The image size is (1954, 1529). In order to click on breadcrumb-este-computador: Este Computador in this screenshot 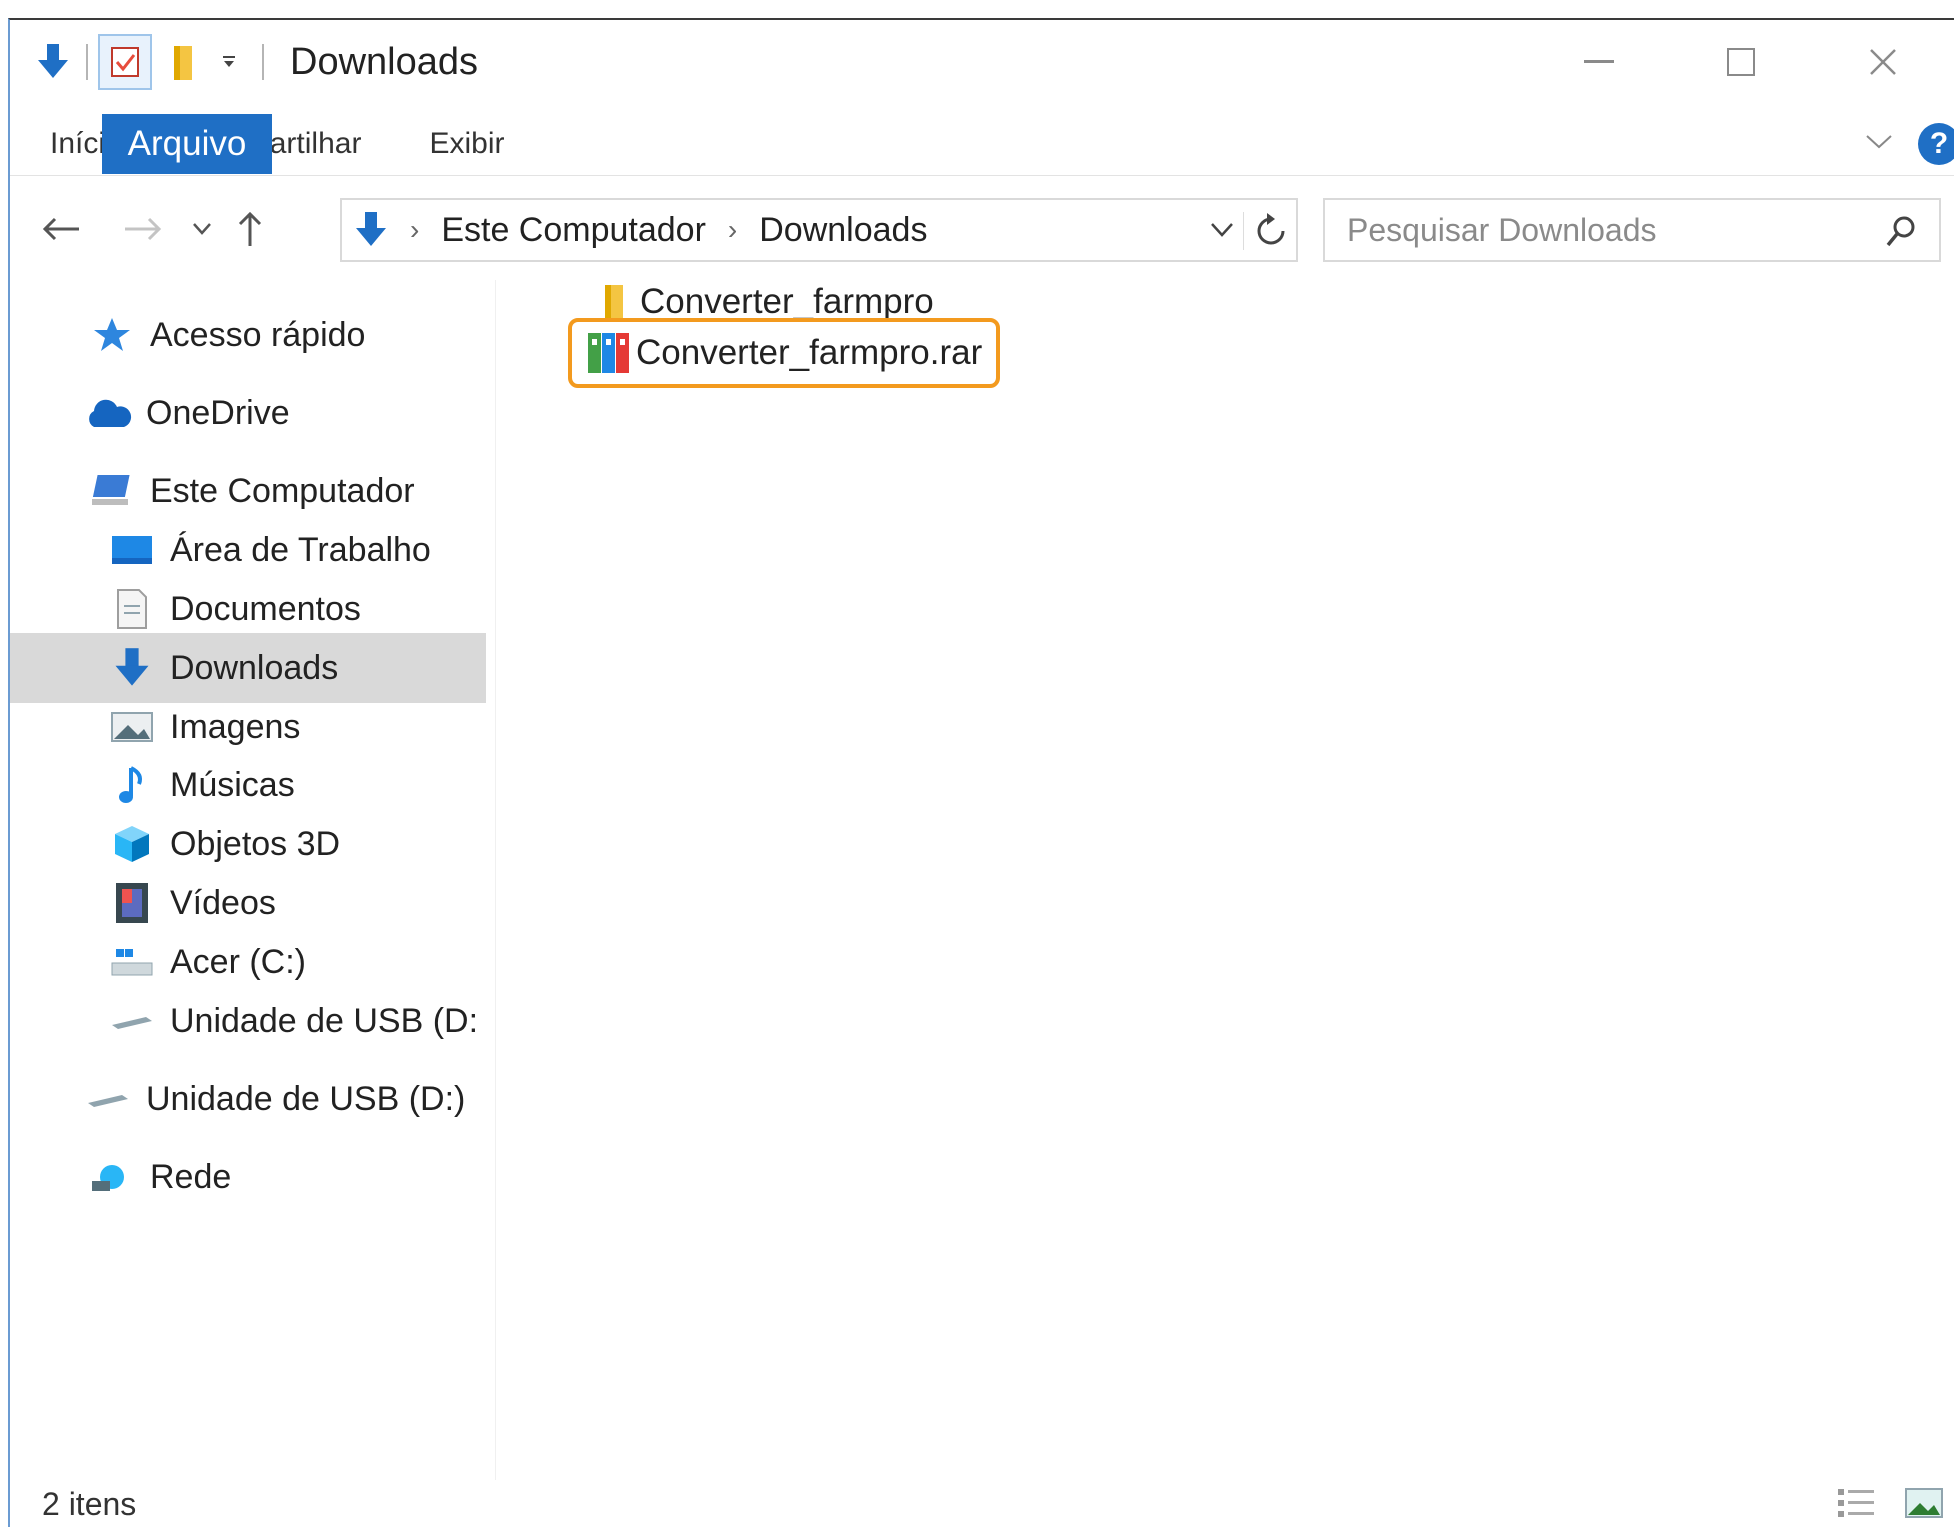, I will do `click(573, 230)`.